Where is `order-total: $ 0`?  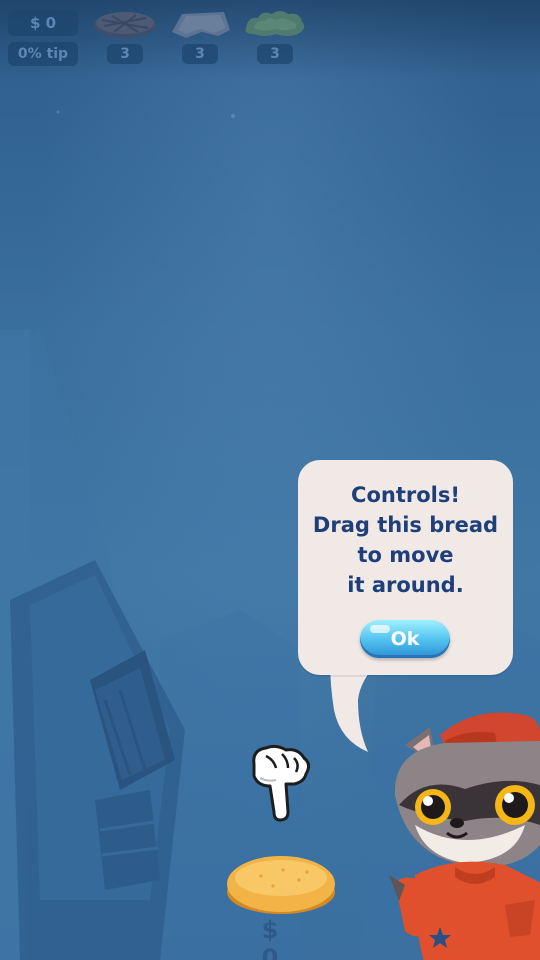
order-total: $ 0 is located at coordinates (270, 938).